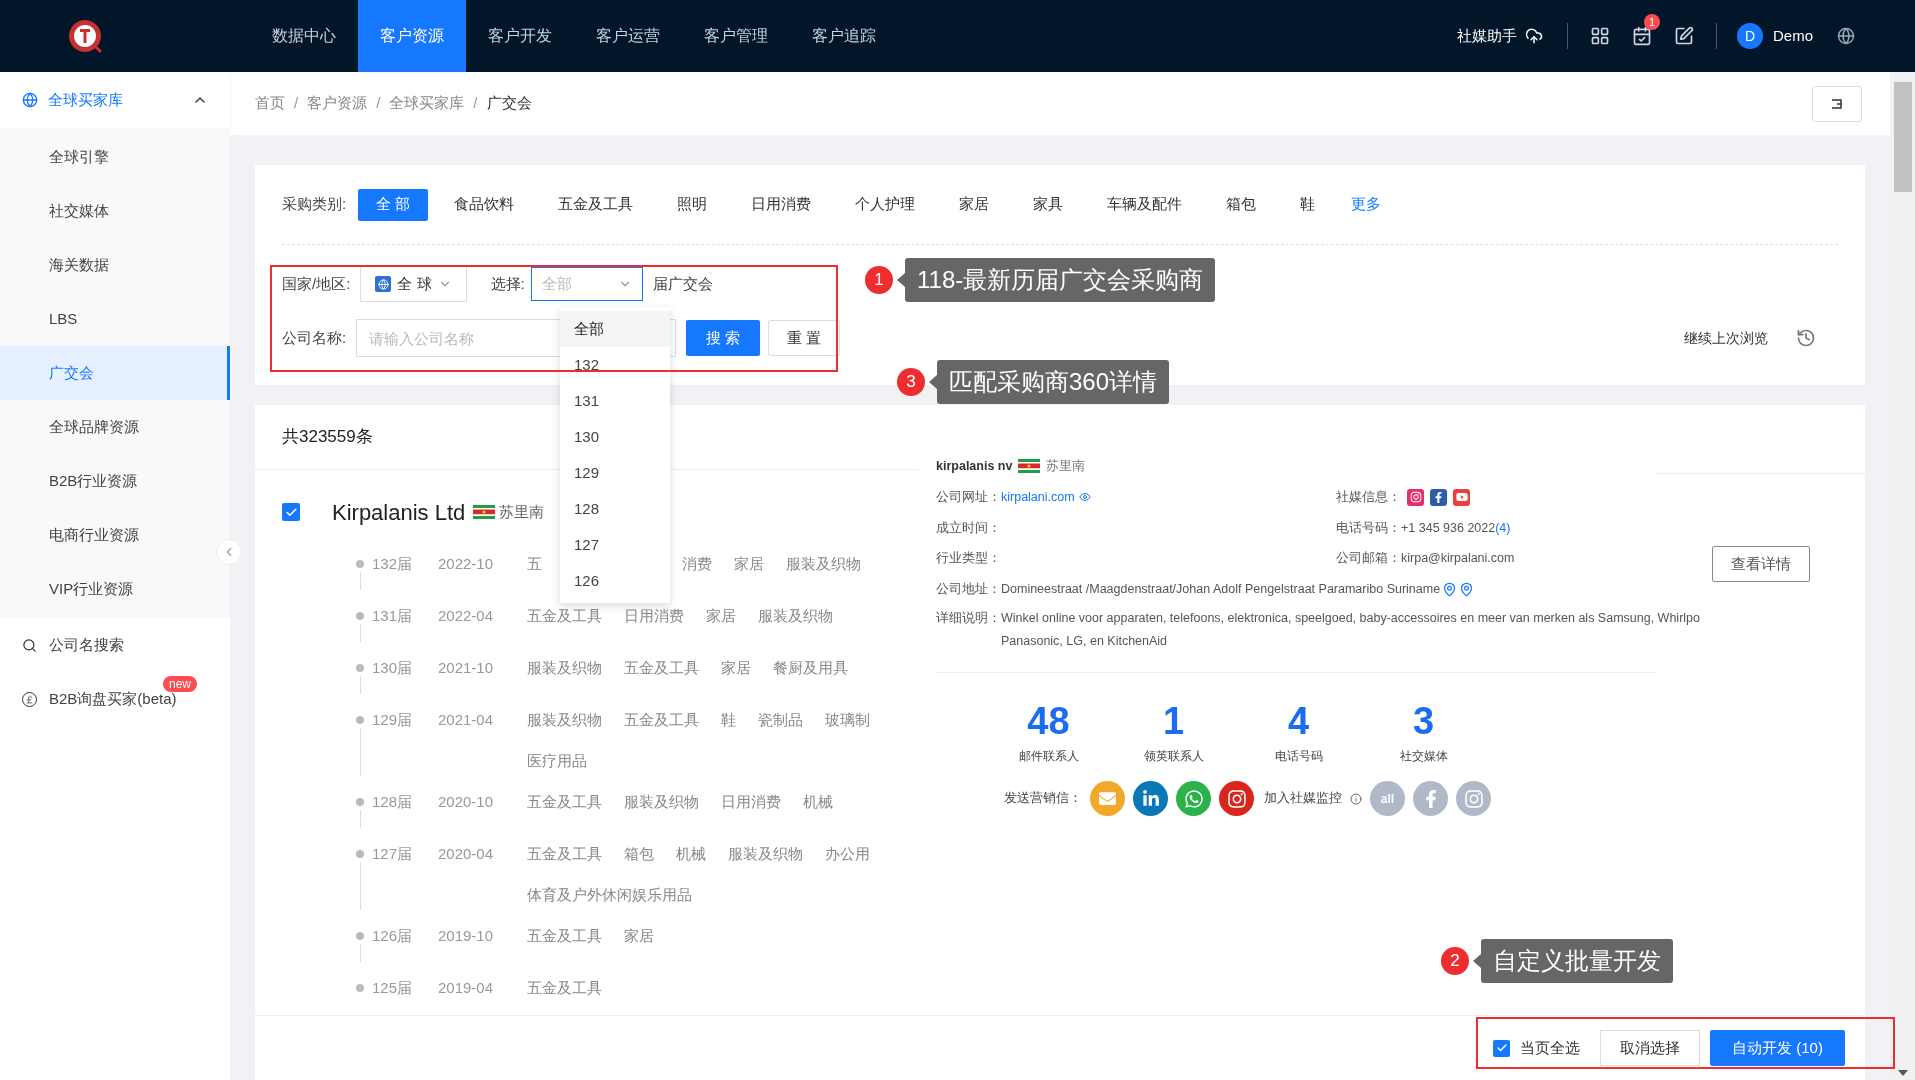 The height and width of the screenshot is (1080, 1915). Describe the element at coordinates (661, 802) in the screenshot. I see `category-tag: 服装及织物` at that location.